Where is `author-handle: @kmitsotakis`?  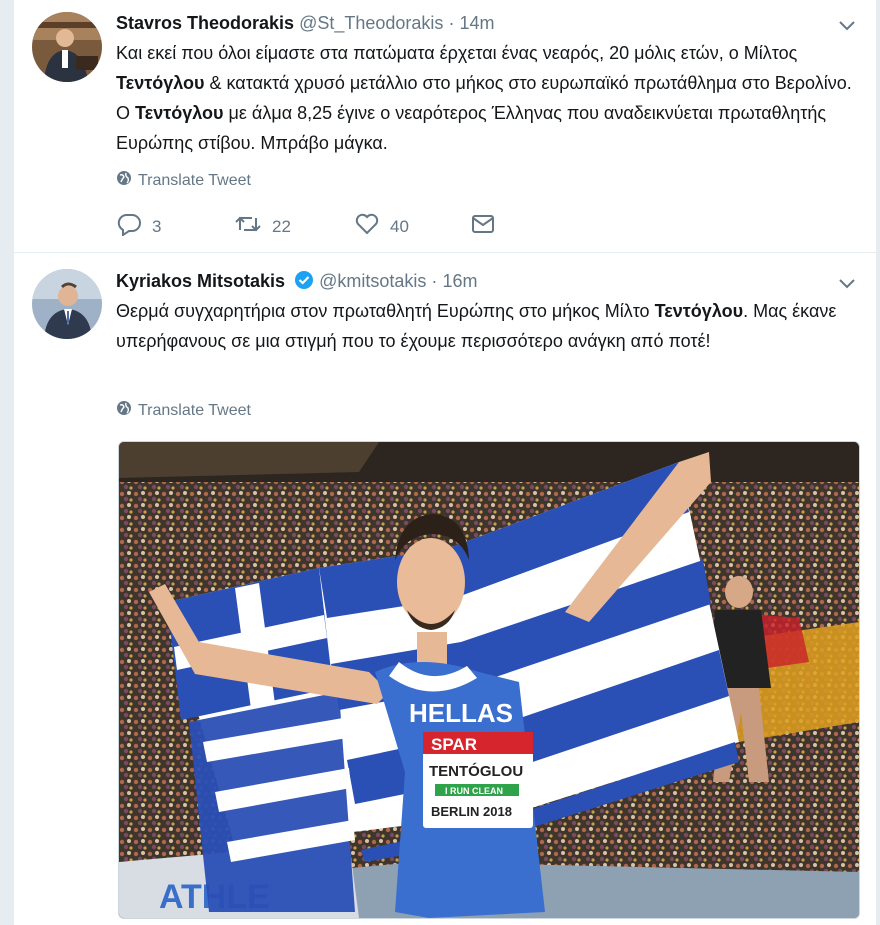
author-handle: @kmitsotakis is located at coordinates (372, 281).